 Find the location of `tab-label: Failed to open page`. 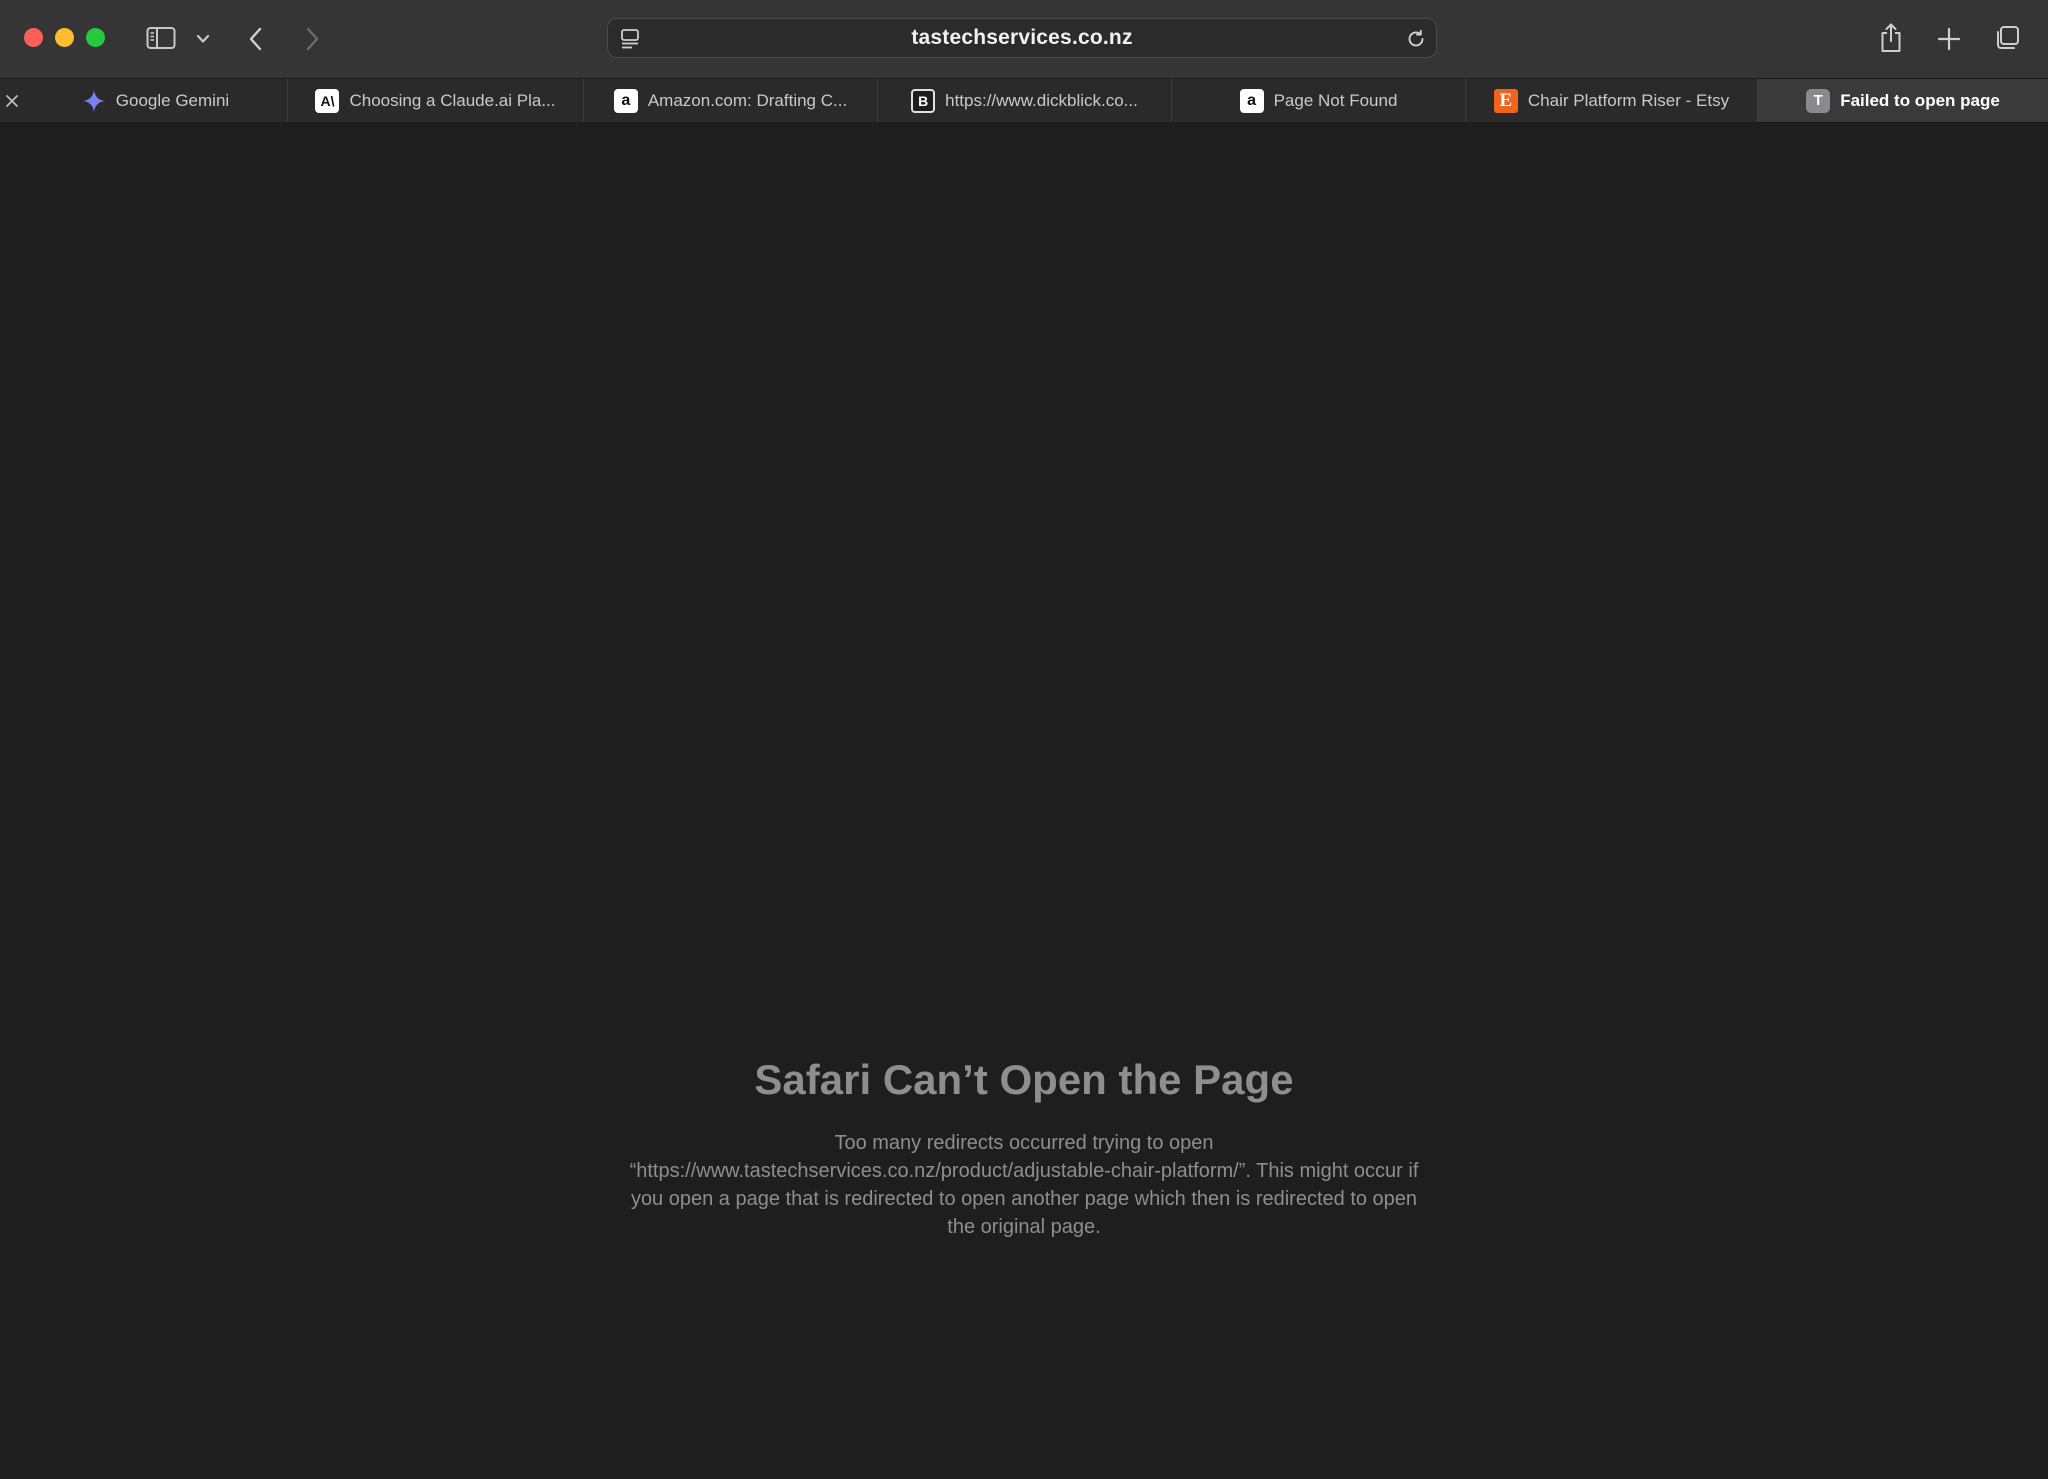

tab-label: Failed to open page is located at coordinates (1920, 100).